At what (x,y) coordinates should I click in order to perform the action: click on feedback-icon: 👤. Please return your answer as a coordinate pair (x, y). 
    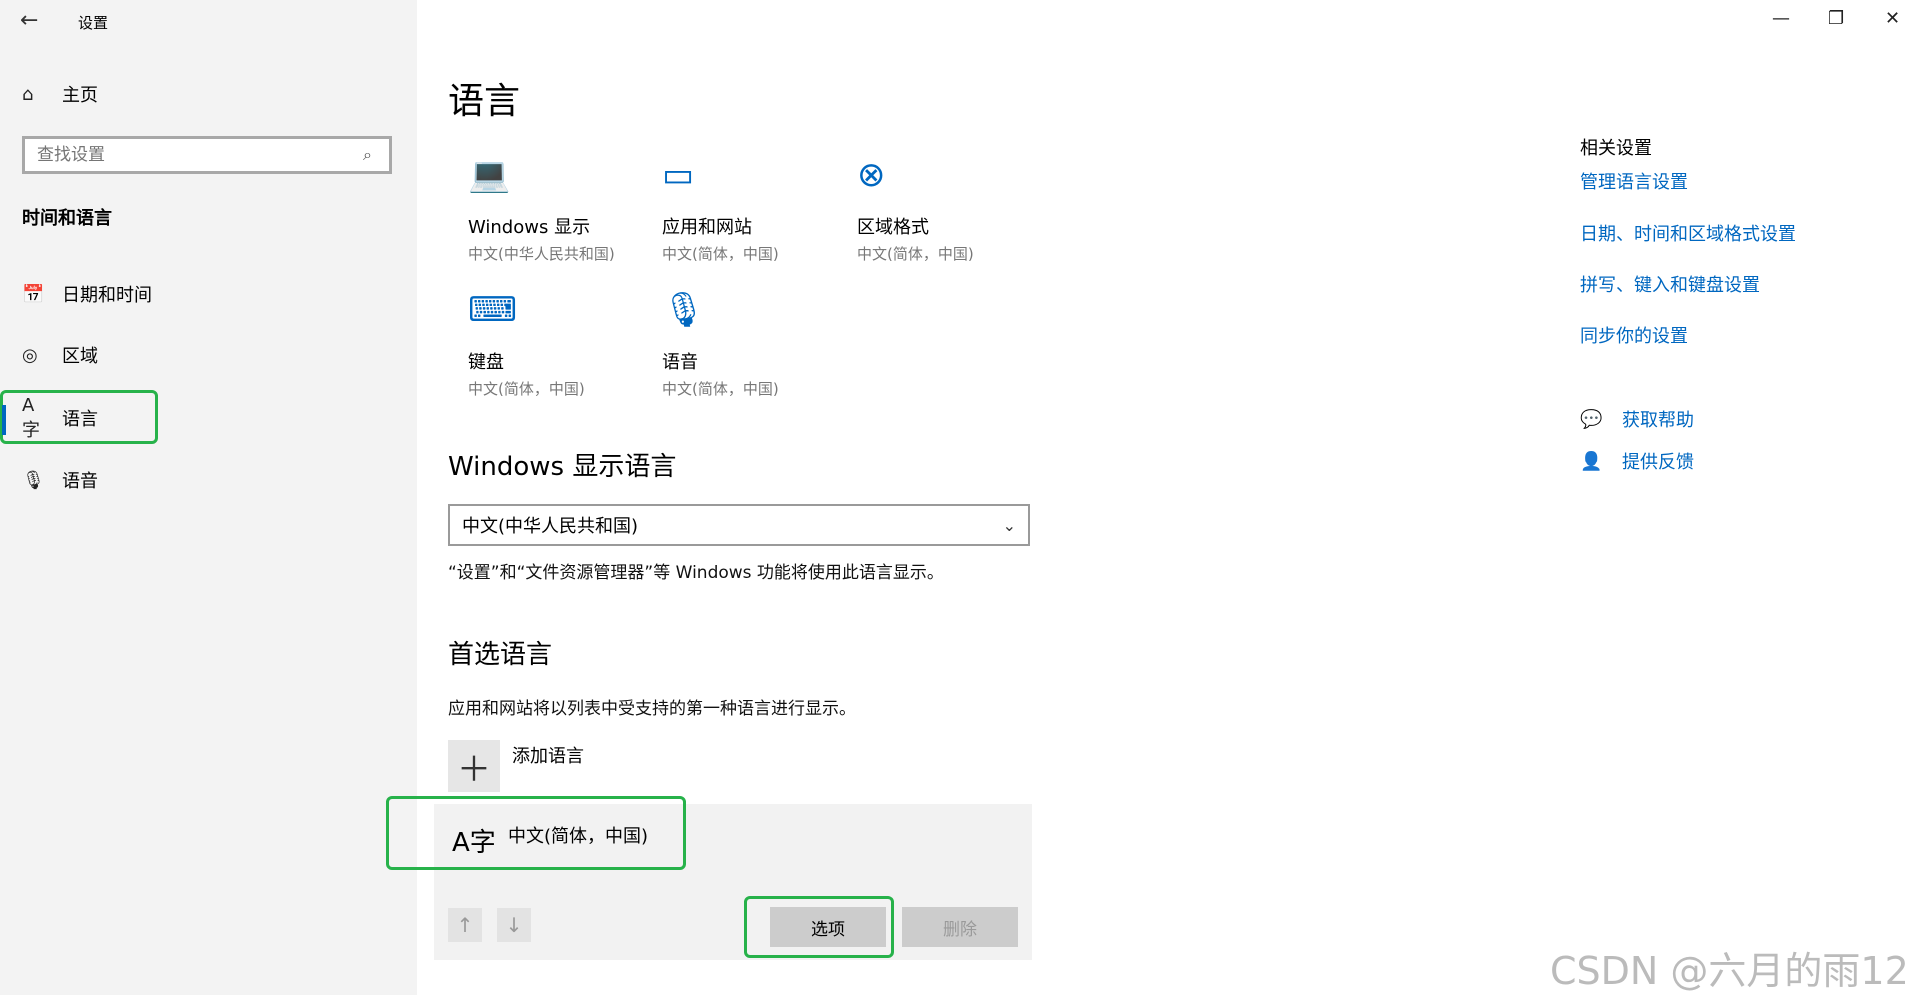
    Looking at the image, I should click on (1591, 461).